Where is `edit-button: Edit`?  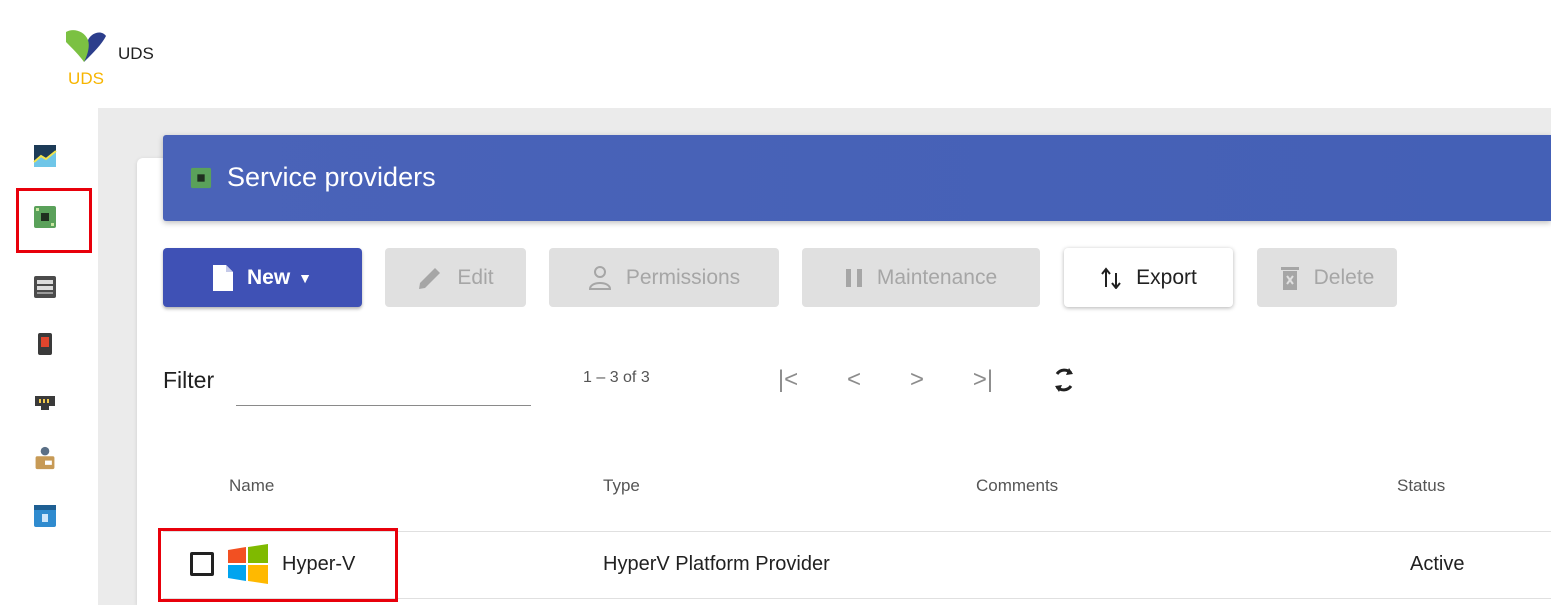 edit-button: Edit is located at coordinates (455, 277).